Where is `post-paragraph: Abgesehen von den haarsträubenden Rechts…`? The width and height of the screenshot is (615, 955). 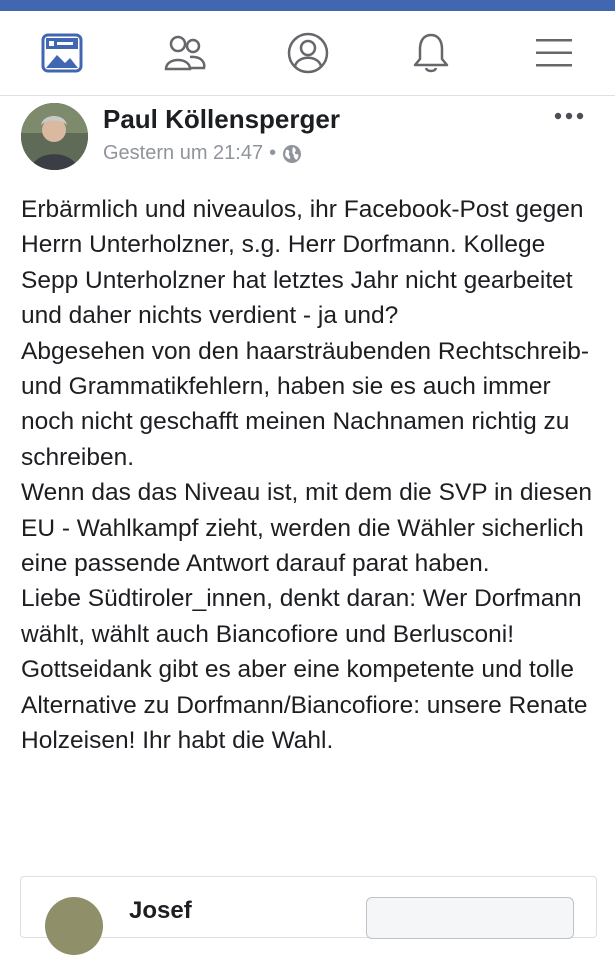 post-paragraph: Abgesehen von den haarsträubenden Rechts… is located at coordinates (305, 404).